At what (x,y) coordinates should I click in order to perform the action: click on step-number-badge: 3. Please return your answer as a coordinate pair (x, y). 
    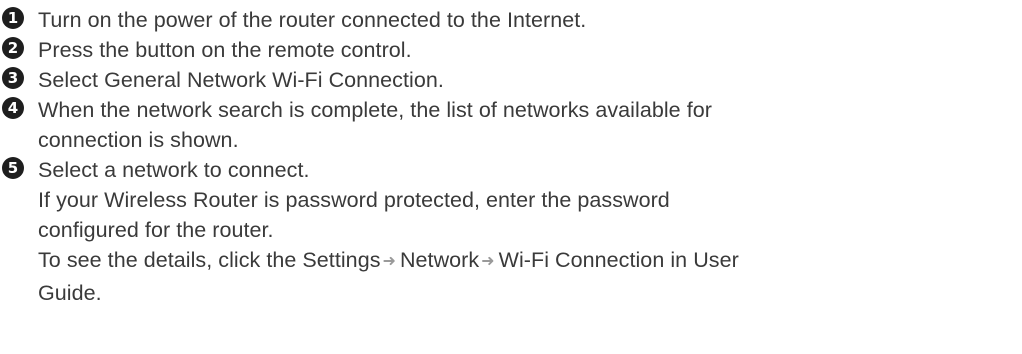
    Looking at the image, I should click on (13, 78).